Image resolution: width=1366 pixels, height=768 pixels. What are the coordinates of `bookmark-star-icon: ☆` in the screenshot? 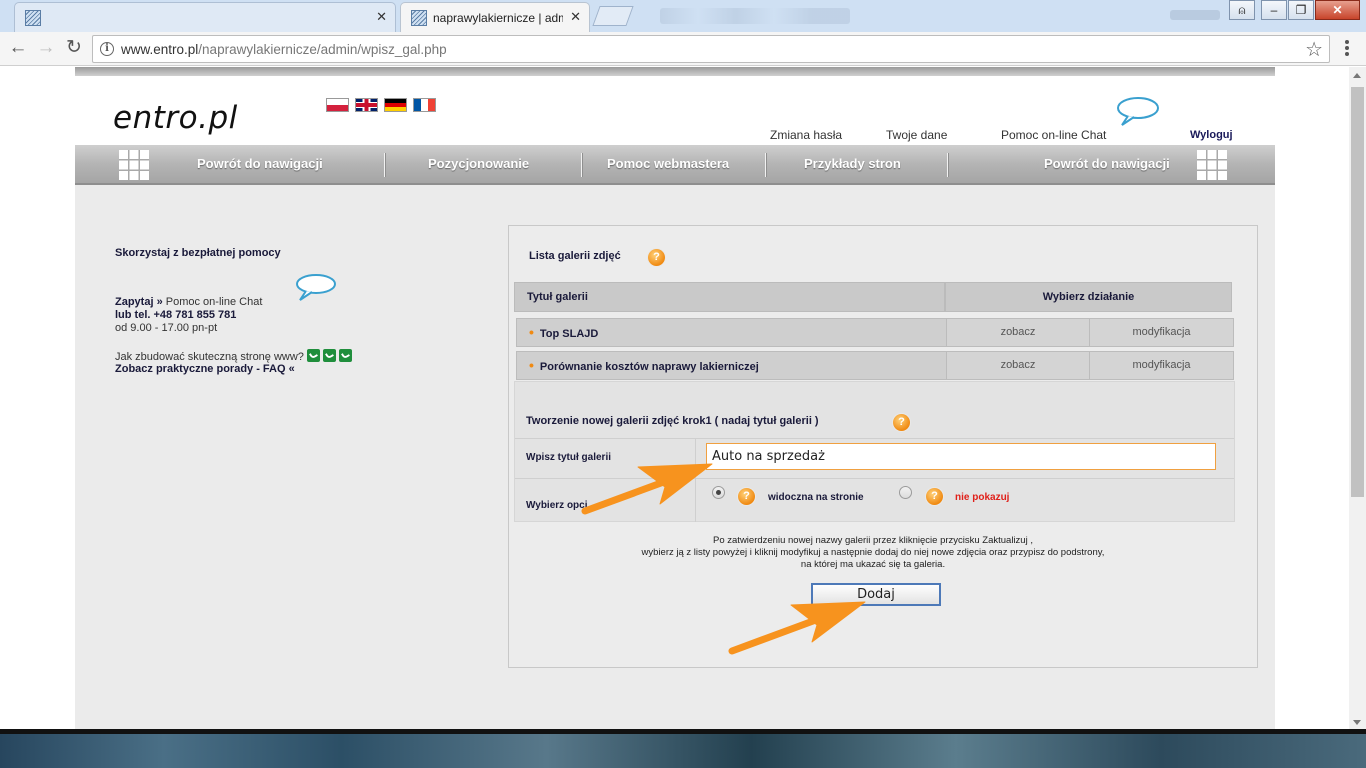 It's located at (1314, 49).